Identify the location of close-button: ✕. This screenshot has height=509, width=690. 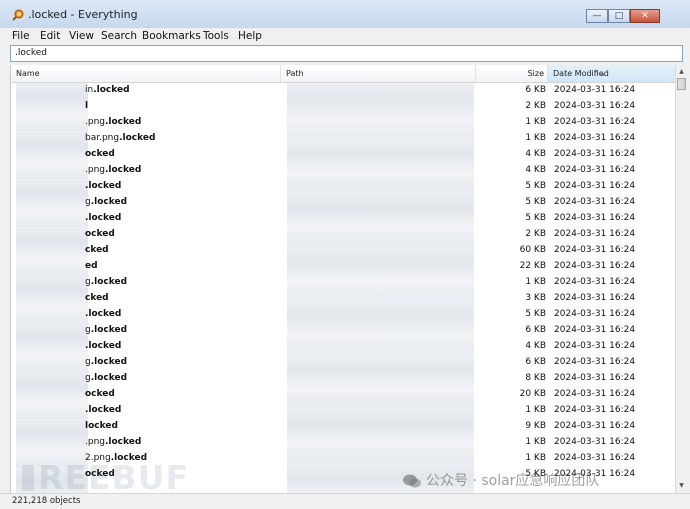
(645, 16).